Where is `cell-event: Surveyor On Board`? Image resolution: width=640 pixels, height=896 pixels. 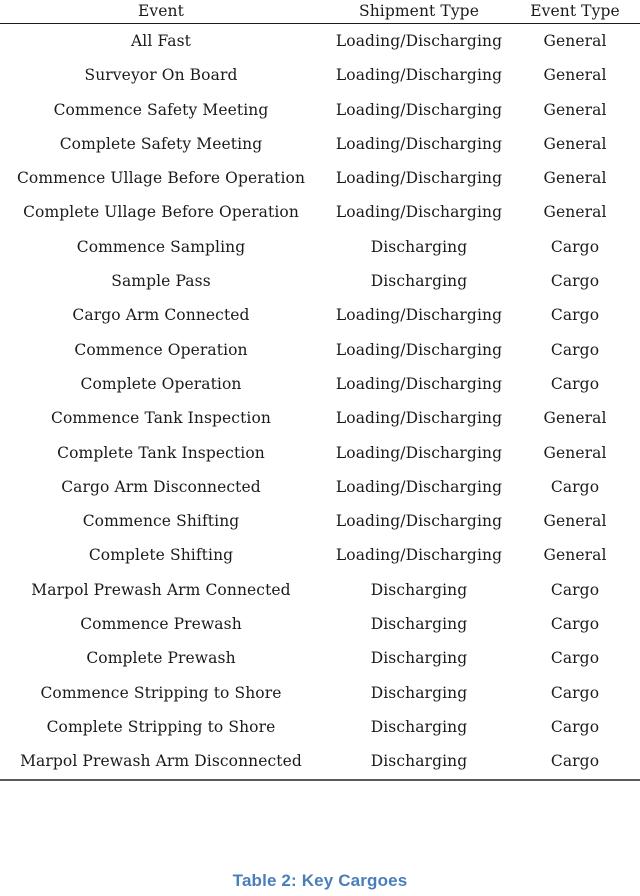 cell-event: Surveyor On Board is located at coordinates (162, 75).